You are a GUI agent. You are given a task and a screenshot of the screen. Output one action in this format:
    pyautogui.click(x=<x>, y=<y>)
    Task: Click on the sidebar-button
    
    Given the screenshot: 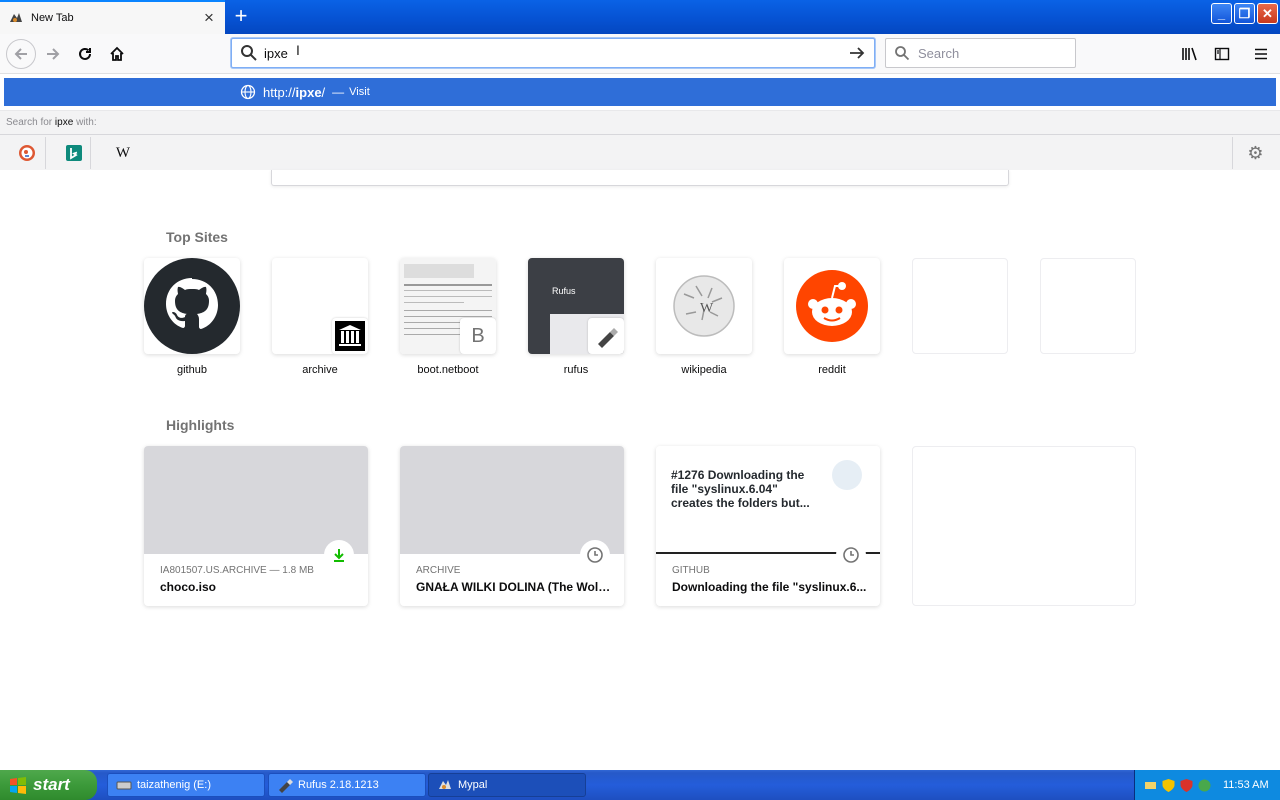 What is the action you would take?
    pyautogui.click(x=1222, y=54)
    